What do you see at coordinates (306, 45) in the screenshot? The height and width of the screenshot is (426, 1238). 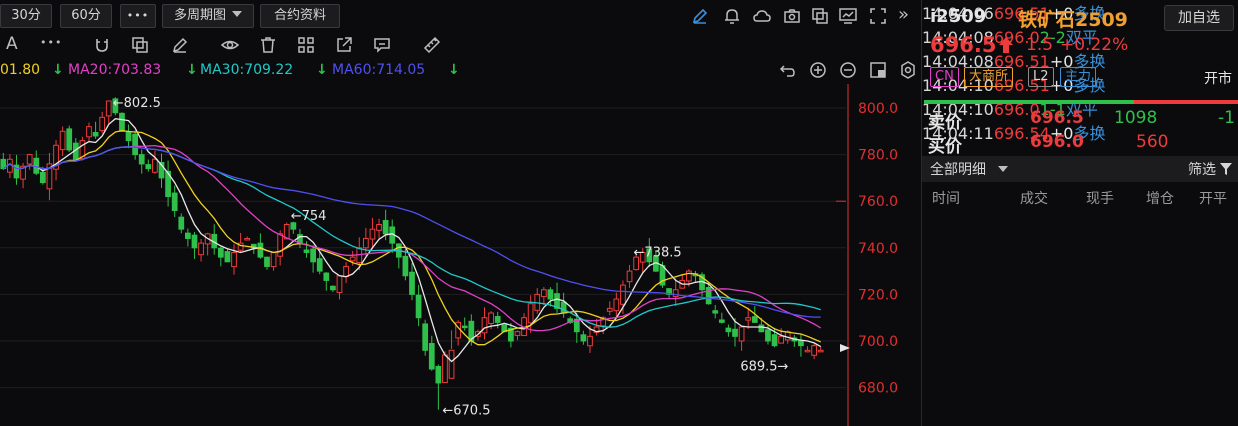 I see `grid-icon` at bounding box center [306, 45].